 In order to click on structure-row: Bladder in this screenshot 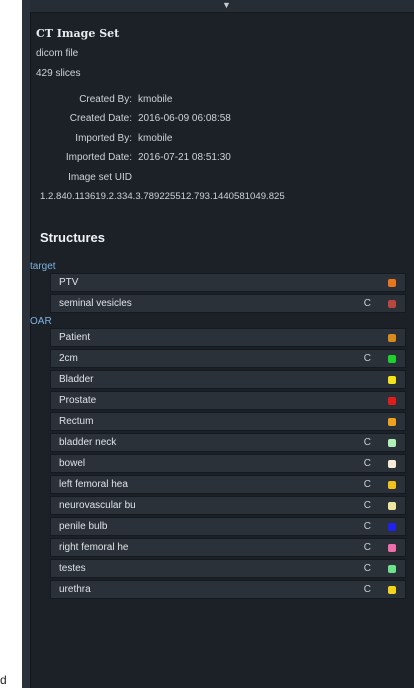, I will do `click(228, 379)`.